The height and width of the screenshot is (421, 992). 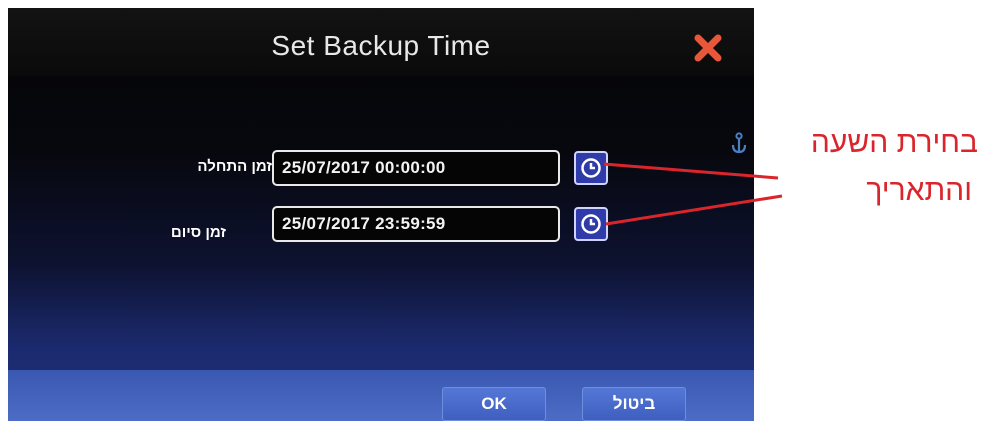 I want to click on start-clock-button, so click(x=591, y=168).